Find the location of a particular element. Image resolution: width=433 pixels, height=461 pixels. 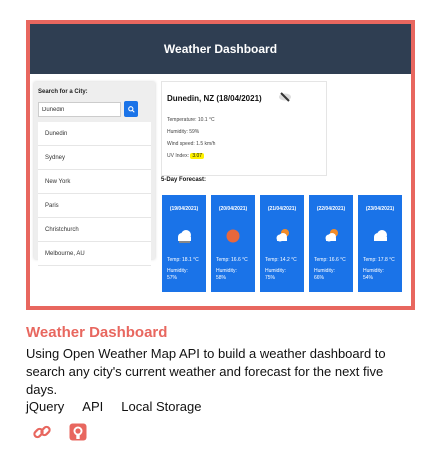

sun-icon is located at coordinates (233, 236).